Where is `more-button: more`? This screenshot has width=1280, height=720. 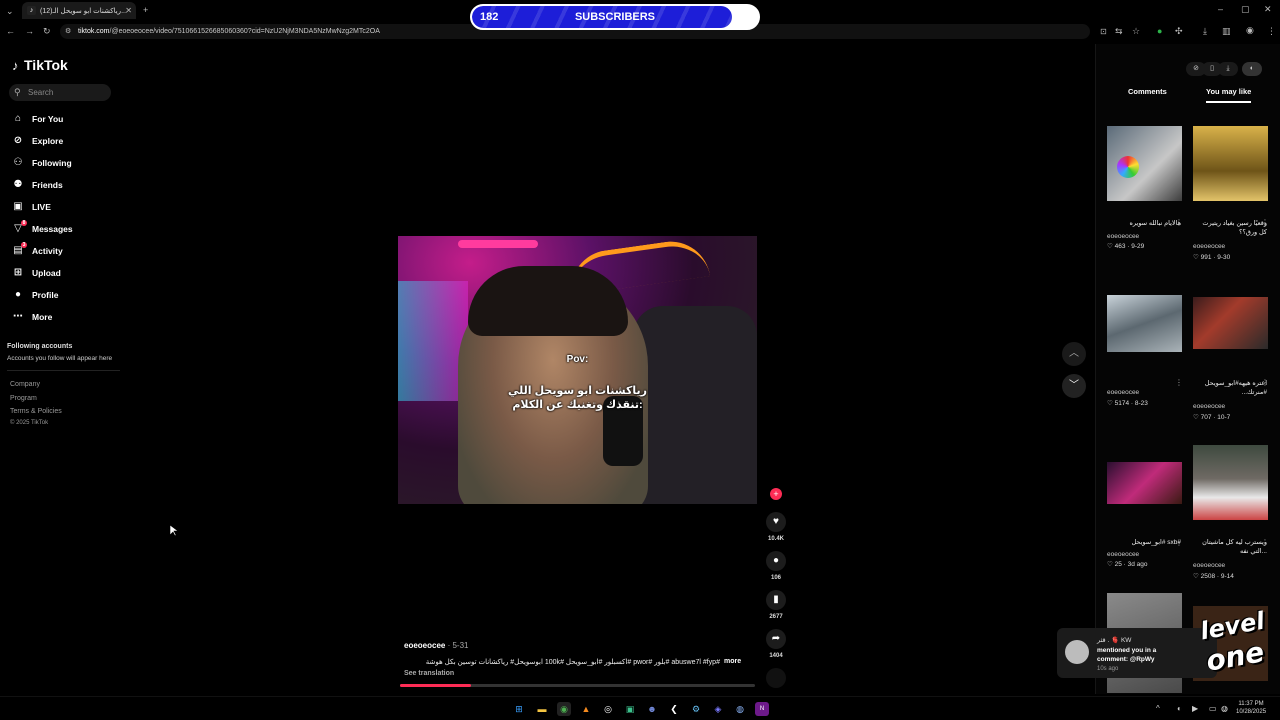
more-button: more is located at coordinates (732, 661).